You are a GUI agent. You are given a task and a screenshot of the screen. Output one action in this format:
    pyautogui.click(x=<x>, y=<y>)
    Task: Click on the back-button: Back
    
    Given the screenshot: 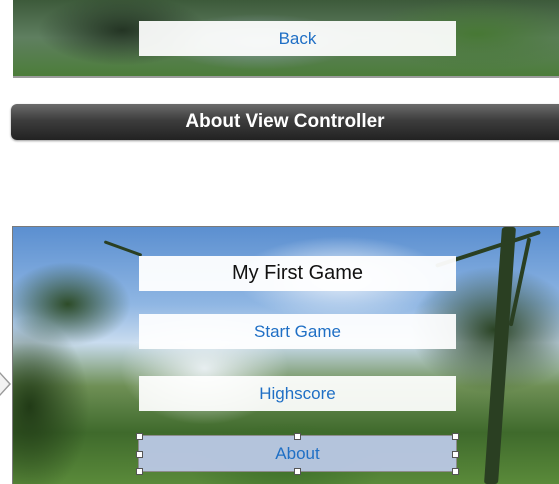 What is the action you would take?
    pyautogui.click(x=297, y=38)
    